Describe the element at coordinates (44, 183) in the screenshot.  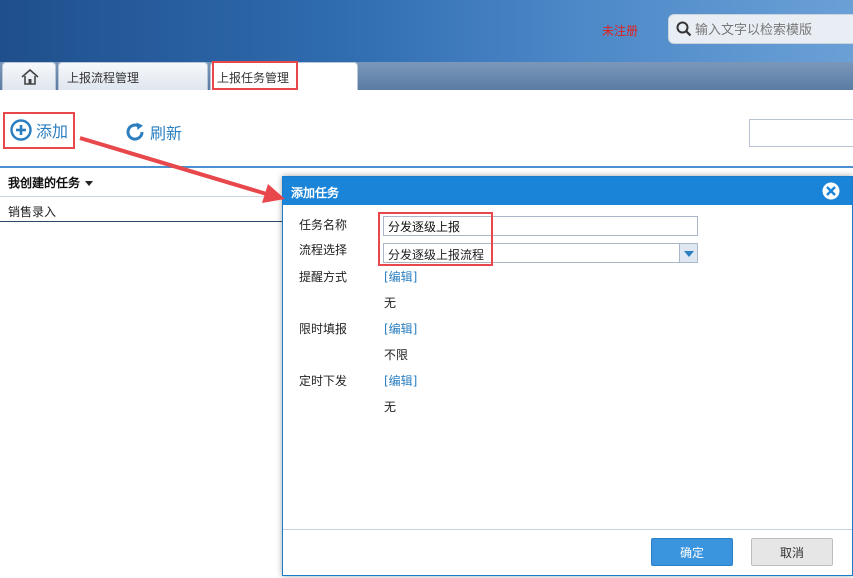
I see `task-list-title: 我创建的任务` at that location.